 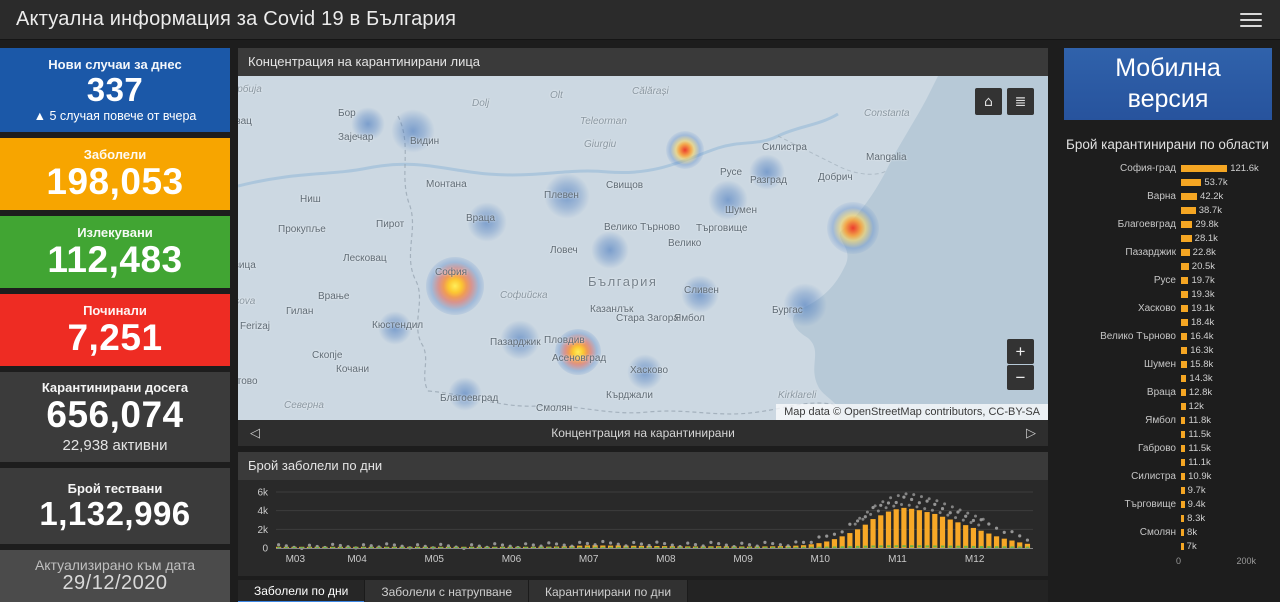 What do you see at coordinates (1203, 308) in the screenshot?
I see `region-value: 19.1k` at bounding box center [1203, 308].